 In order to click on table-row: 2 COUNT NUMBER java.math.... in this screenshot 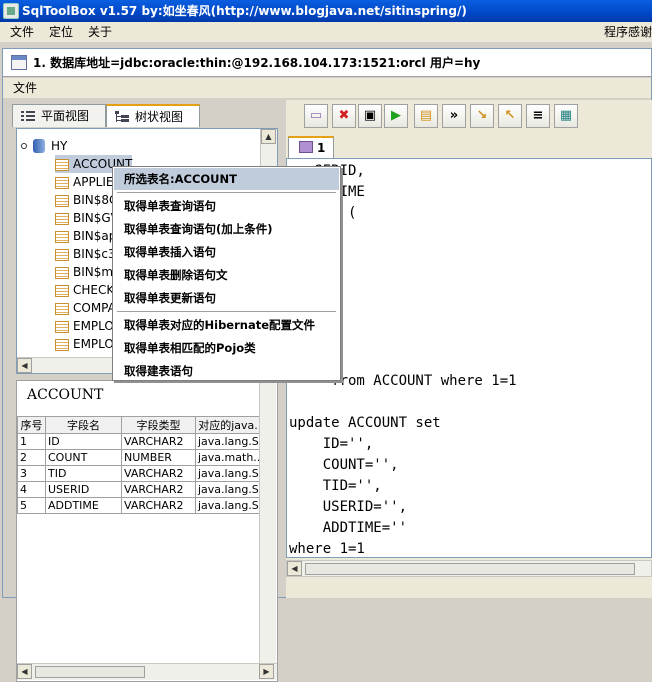, I will do `click(142, 457)`.